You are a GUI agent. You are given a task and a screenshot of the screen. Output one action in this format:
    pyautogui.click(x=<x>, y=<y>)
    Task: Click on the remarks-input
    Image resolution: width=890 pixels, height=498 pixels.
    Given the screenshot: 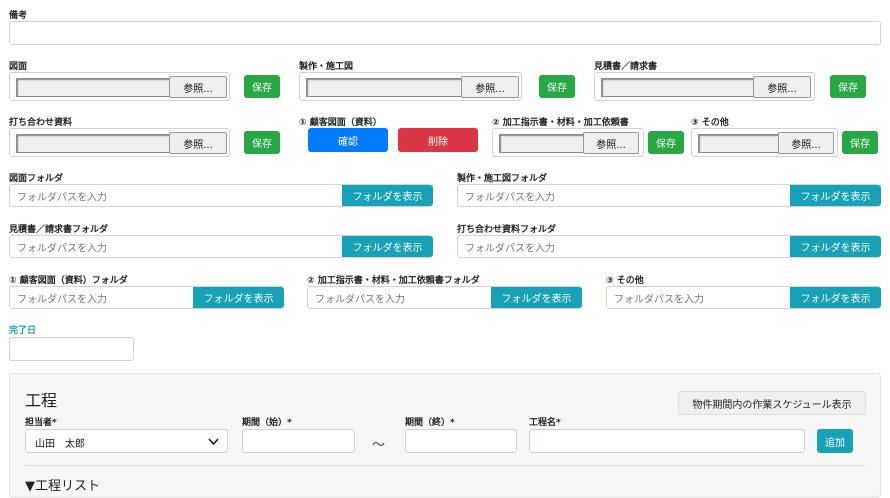 What is the action you would take?
    pyautogui.click(x=445, y=33)
    